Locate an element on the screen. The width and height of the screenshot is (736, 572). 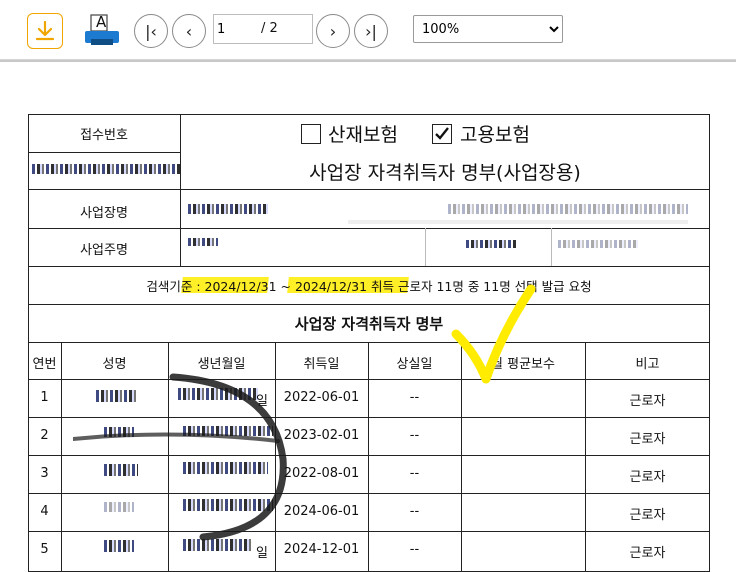
toolbar-divider is located at coordinates (368, 61).